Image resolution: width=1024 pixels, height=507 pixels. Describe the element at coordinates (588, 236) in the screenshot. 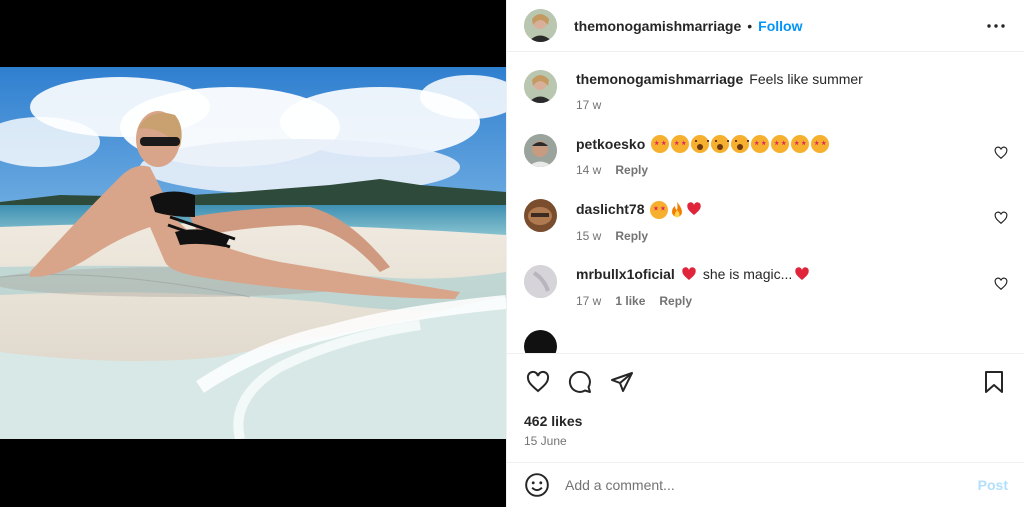

I see `comment-time: 15 w` at that location.